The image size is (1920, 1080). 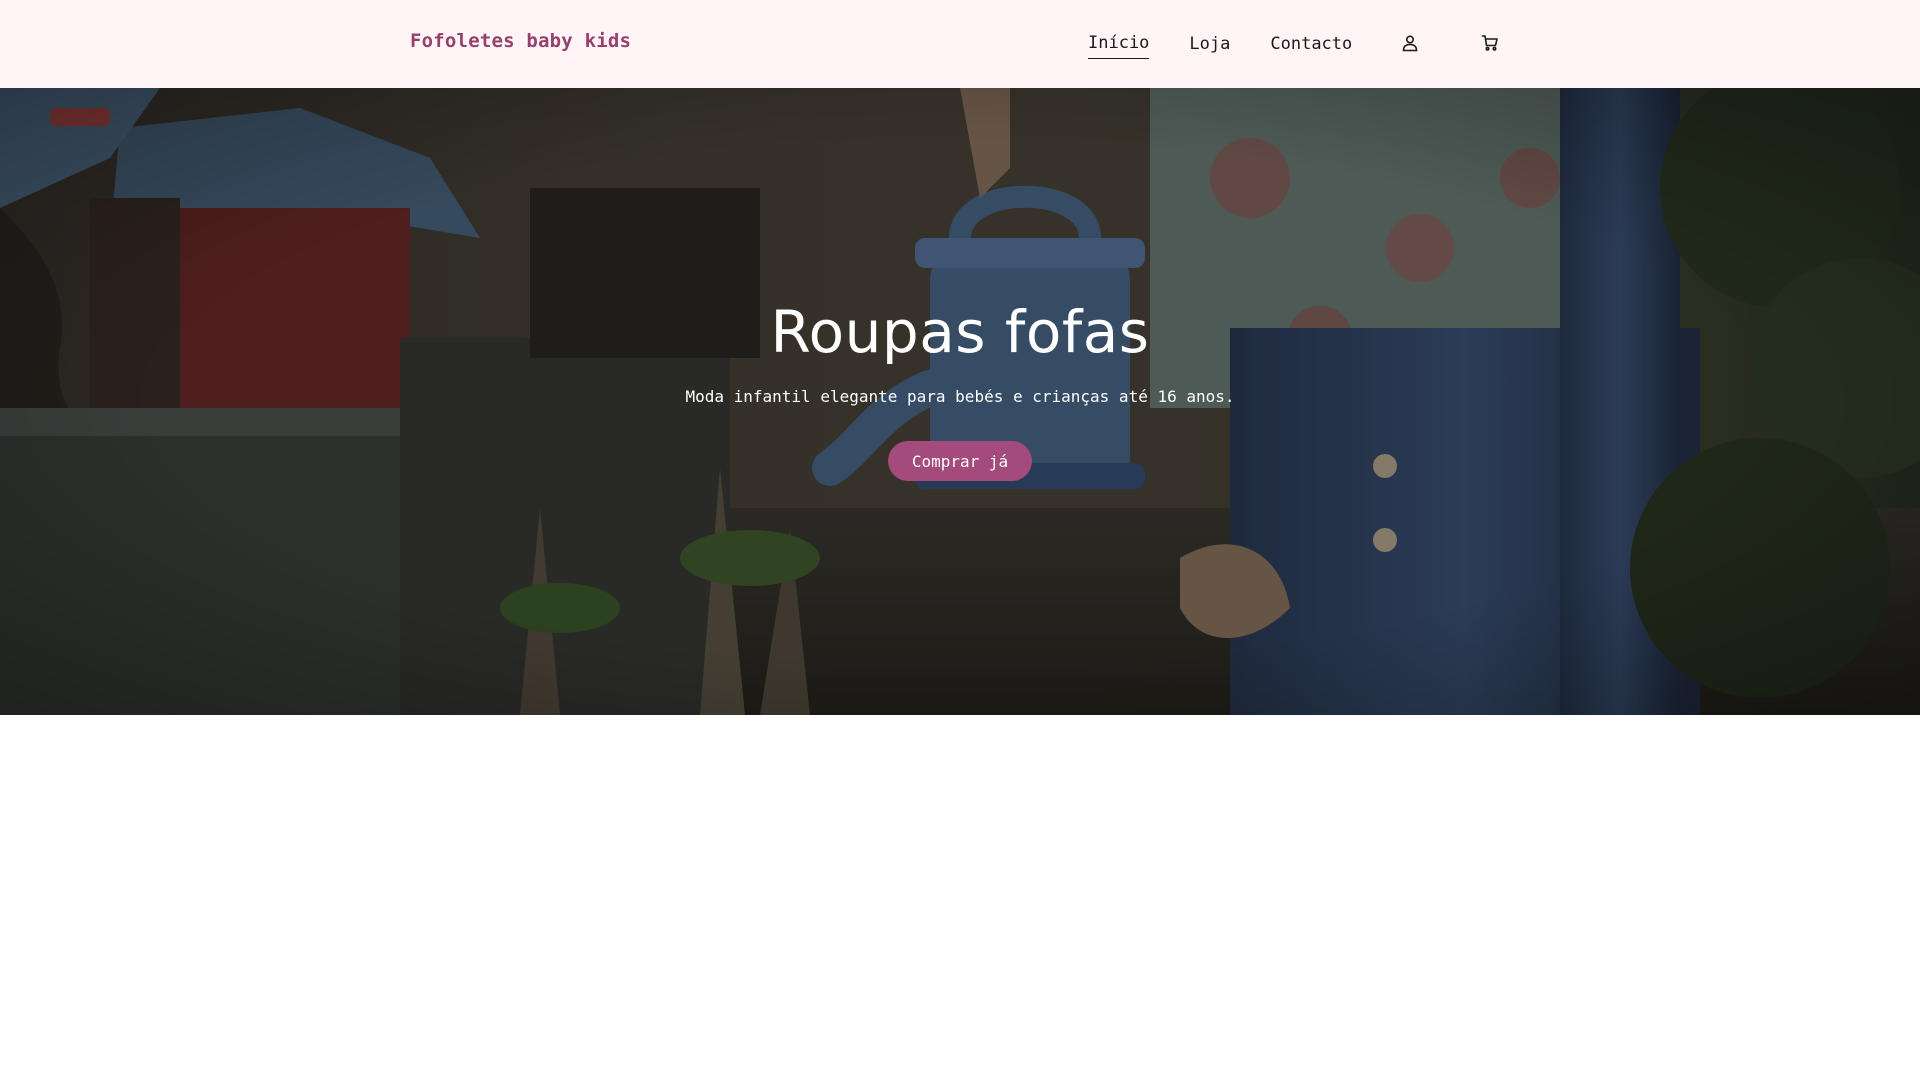 What do you see at coordinates (960, 332) in the screenshot?
I see `hero-title: Roupas fofas` at bounding box center [960, 332].